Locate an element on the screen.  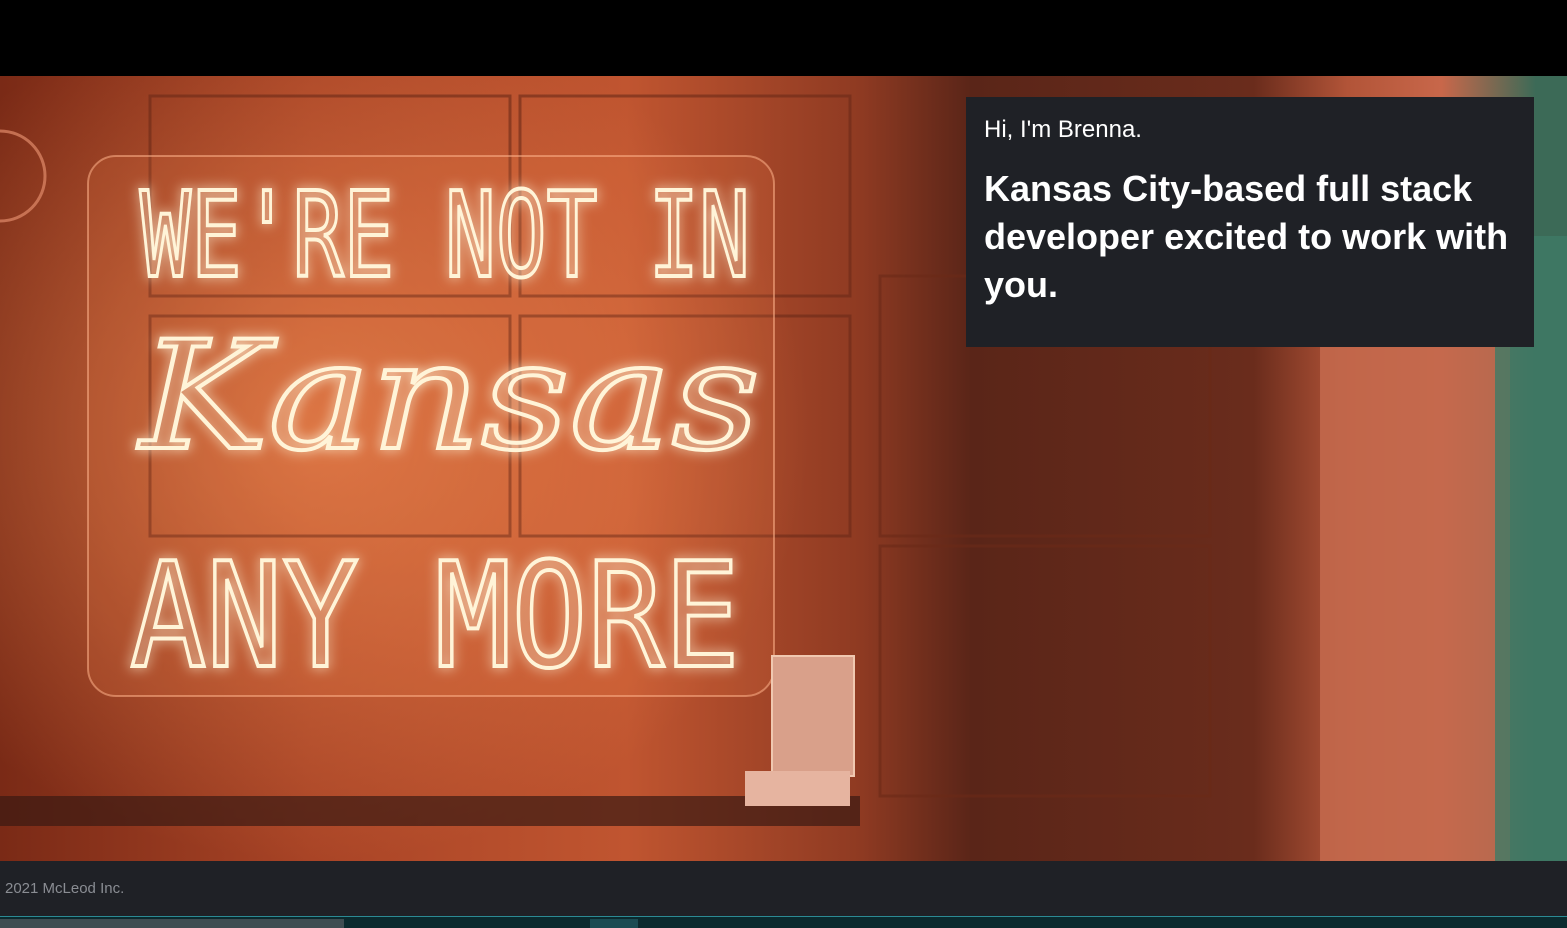
copyright-text: 2021 McLeod Inc. is located at coordinates (65, 888).